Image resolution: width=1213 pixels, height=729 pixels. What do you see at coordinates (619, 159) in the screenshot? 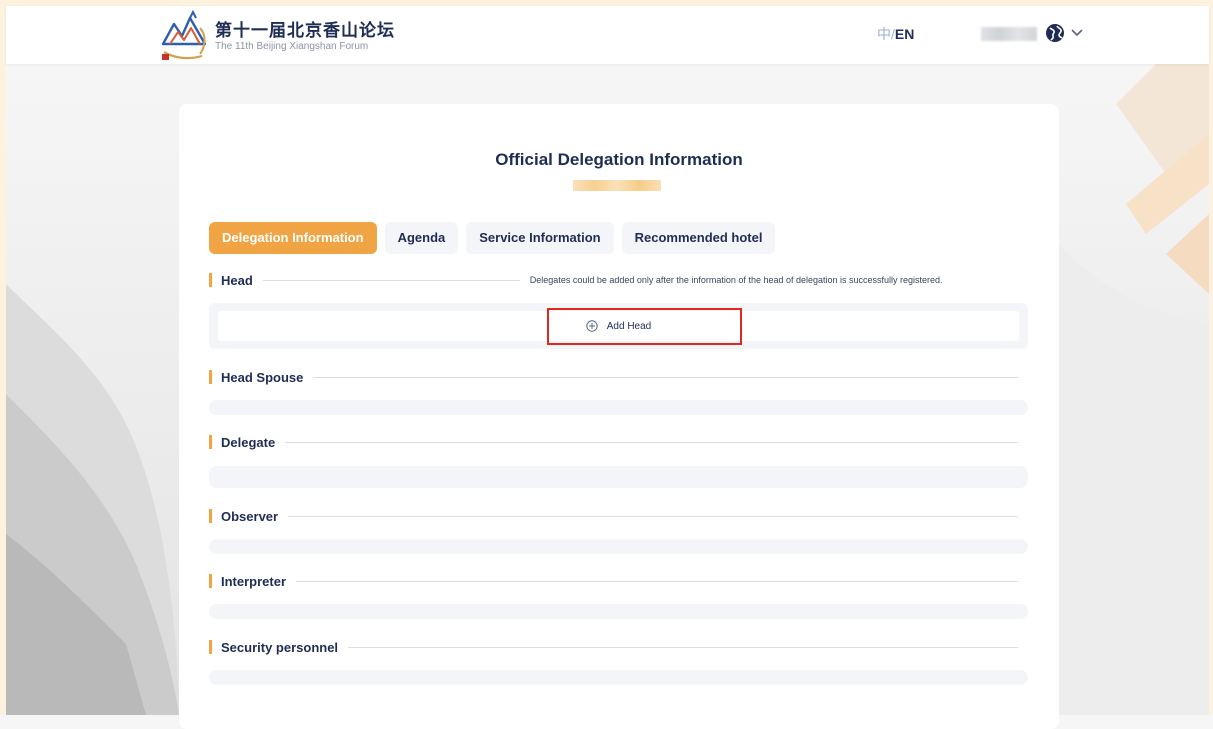
I see `page-title: Official Delegation Information` at bounding box center [619, 159].